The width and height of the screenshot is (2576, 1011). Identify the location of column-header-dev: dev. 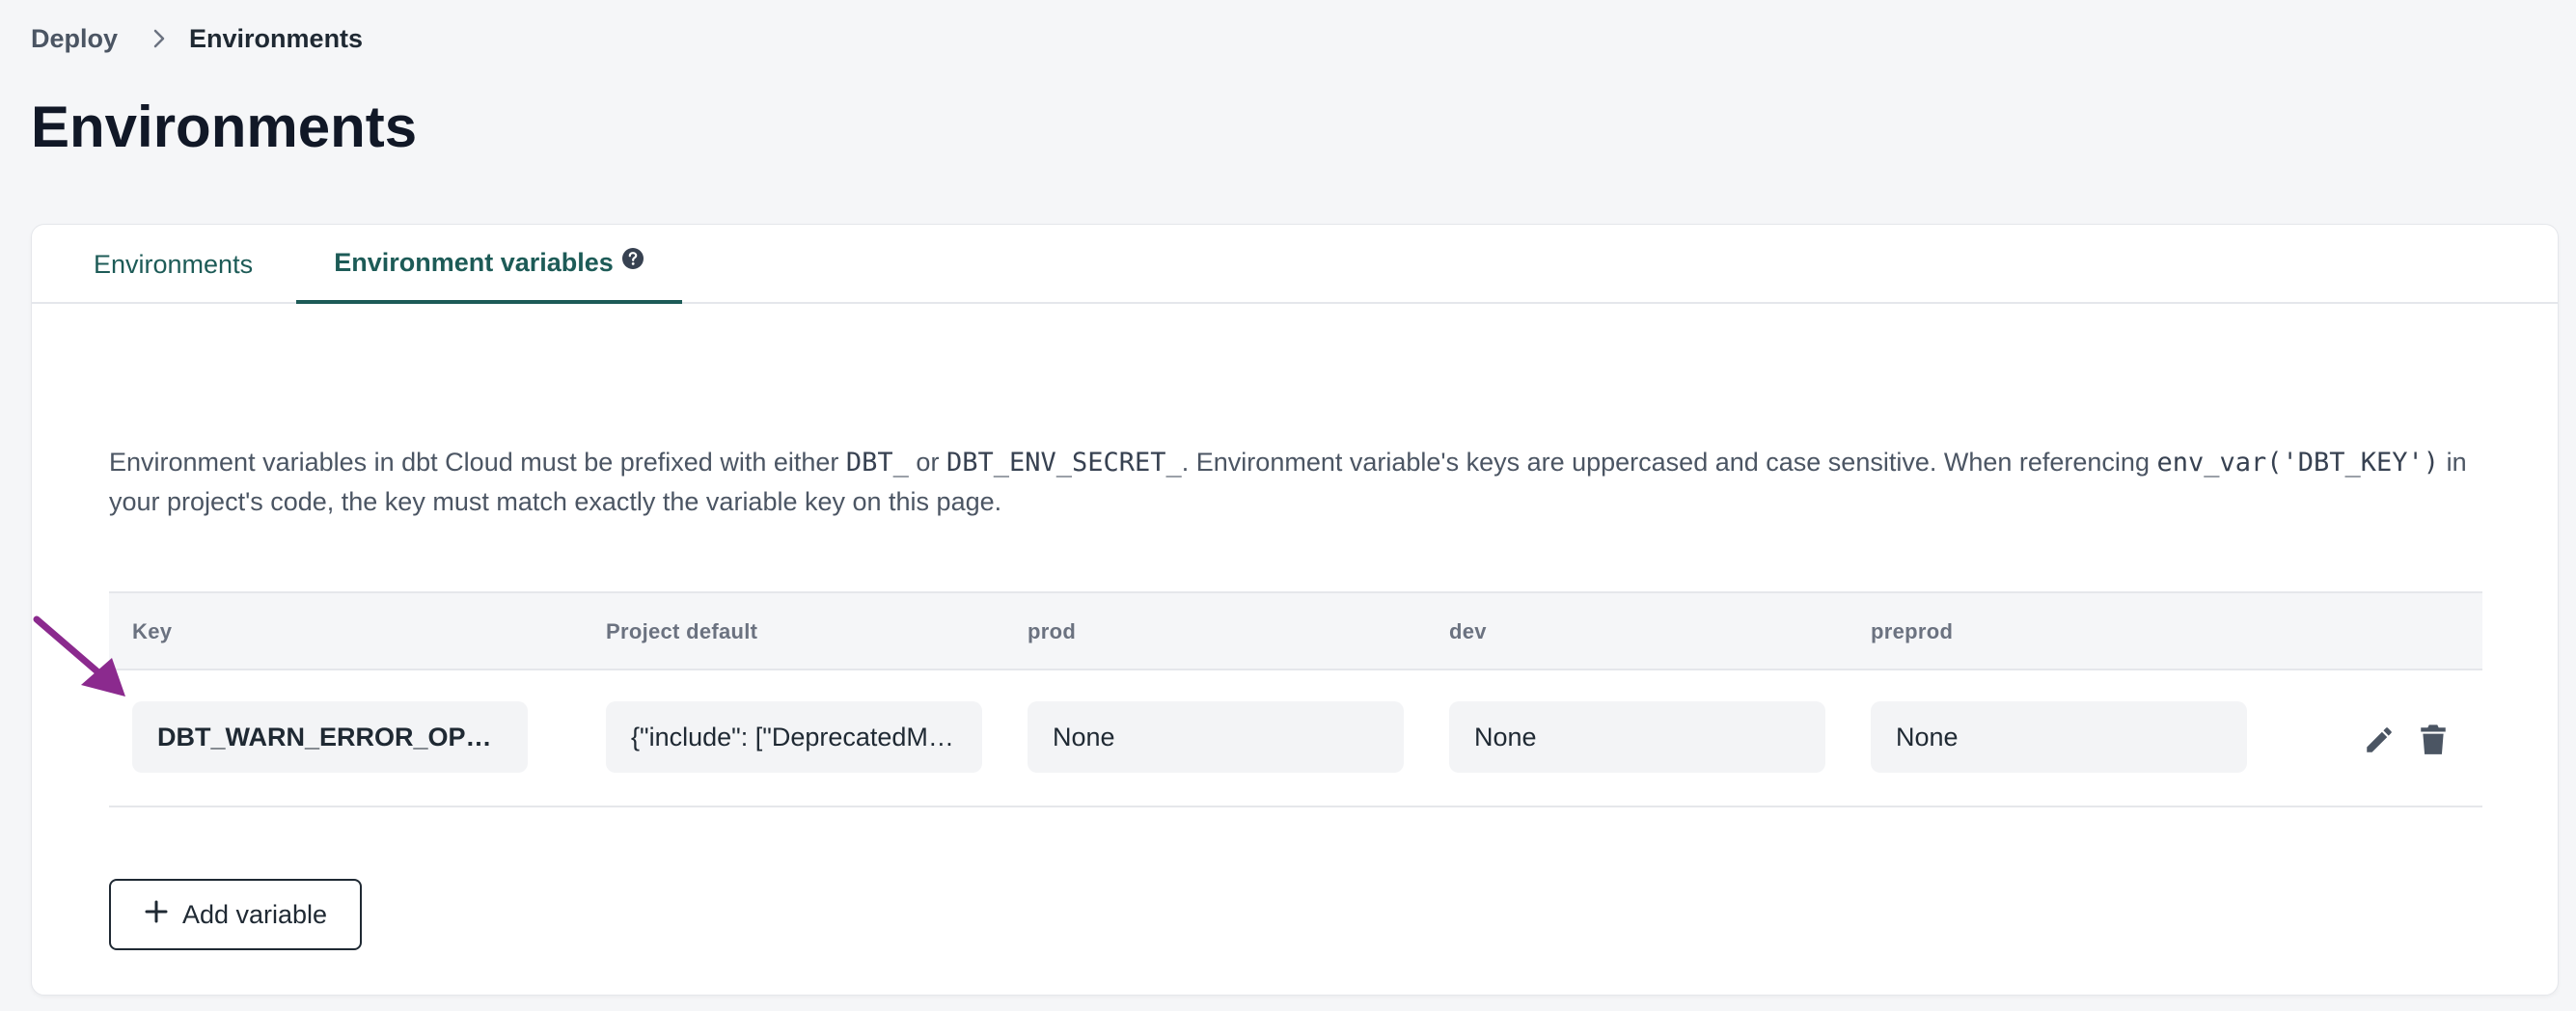
(1468, 631).